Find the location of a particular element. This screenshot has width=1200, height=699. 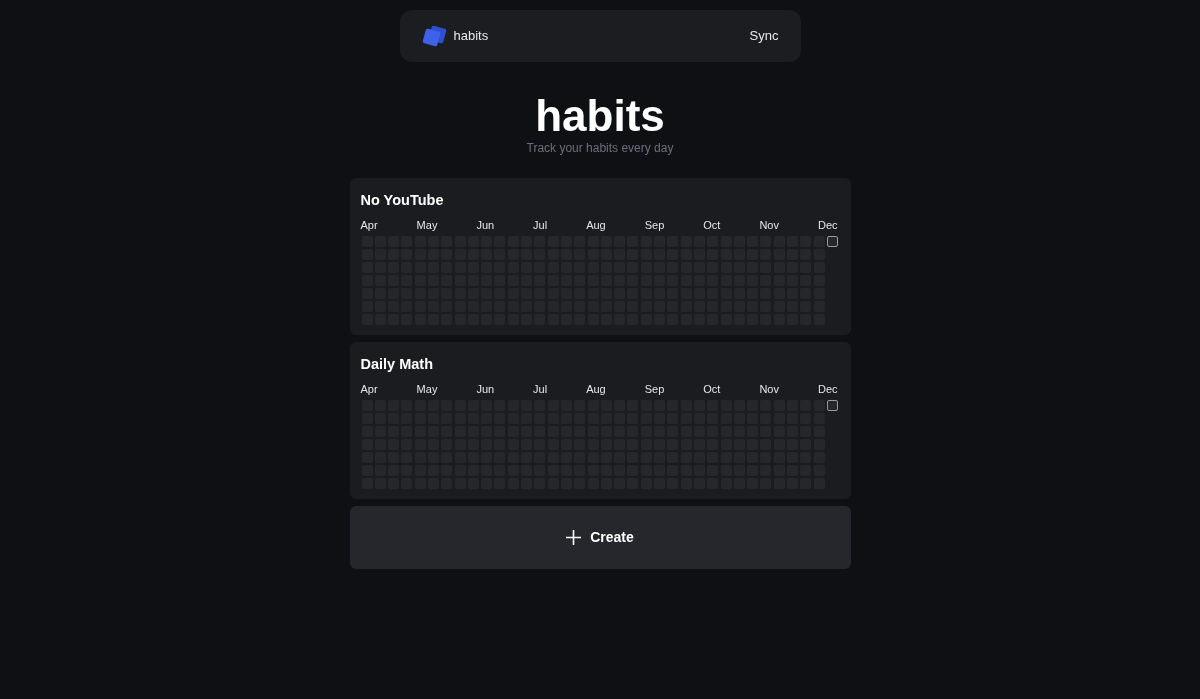

habit-name: Daily Math is located at coordinates (396, 364).